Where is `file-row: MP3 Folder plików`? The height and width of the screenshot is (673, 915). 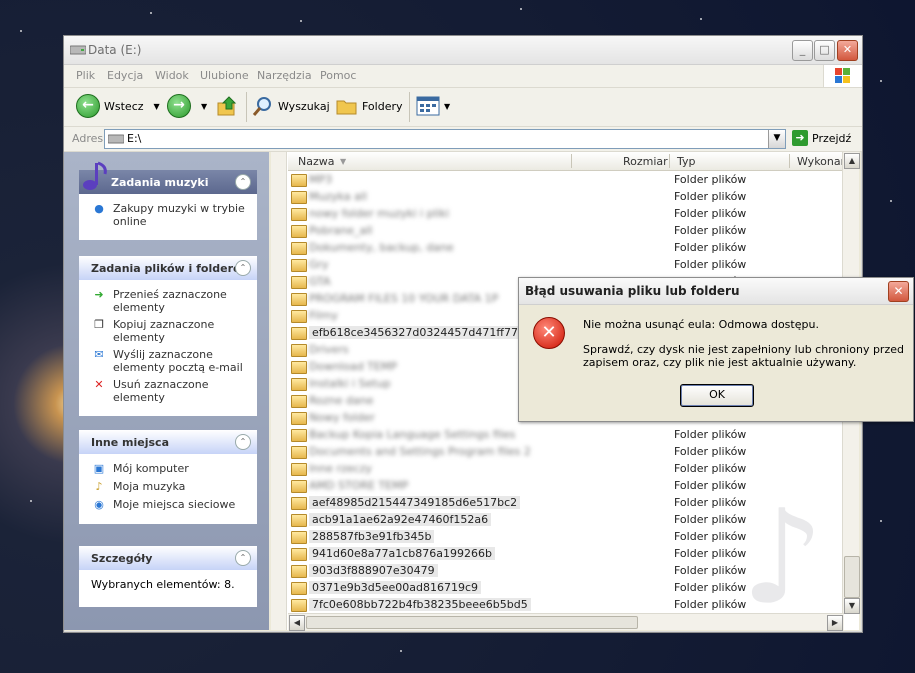
file-row: MP3 Folder plików is located at coordinates (565, 179).